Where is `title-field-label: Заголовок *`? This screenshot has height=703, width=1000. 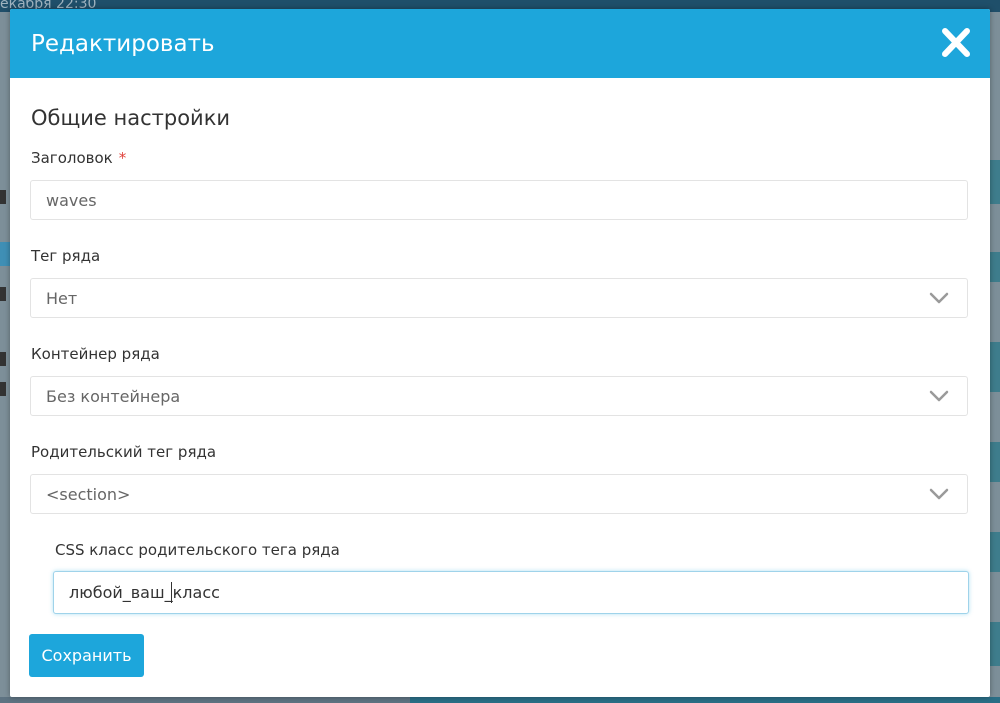 title-field-label: Заголовок * is located at coordinates (78, 158).